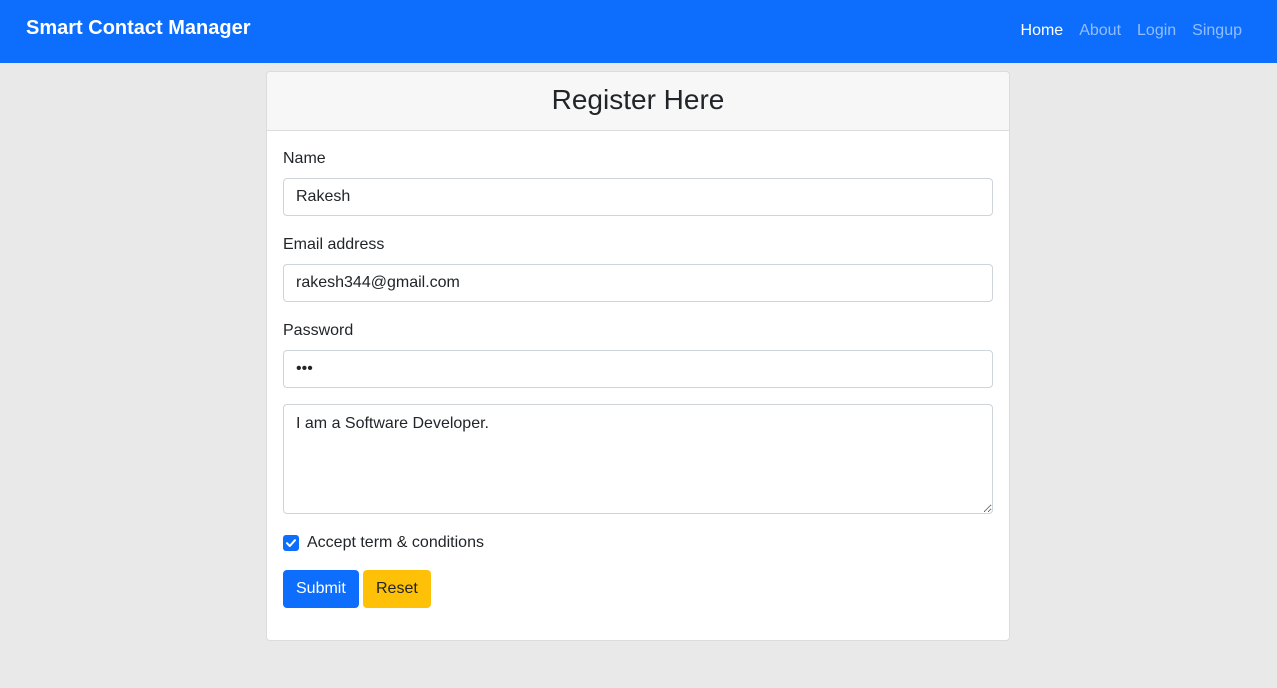 This screenshot has height=688, width=1277. I want to click on check-icon, so click(291, 543).